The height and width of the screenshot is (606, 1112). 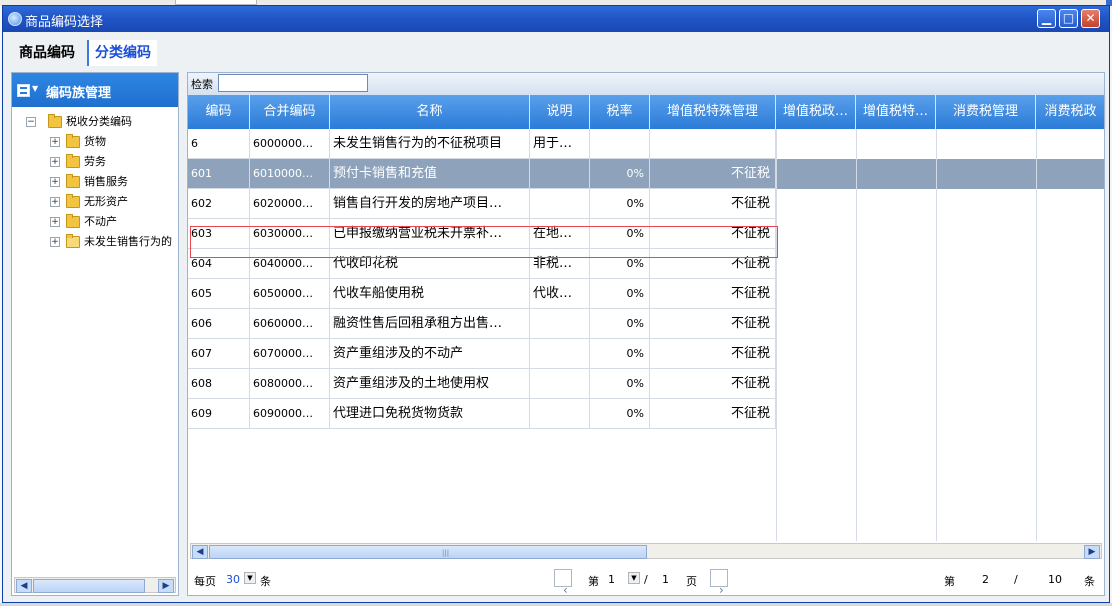 What do you see at coordinates (1090, 18) in the screenshot?
I see `close-button: ✕` at bounding box center [1090, 18].